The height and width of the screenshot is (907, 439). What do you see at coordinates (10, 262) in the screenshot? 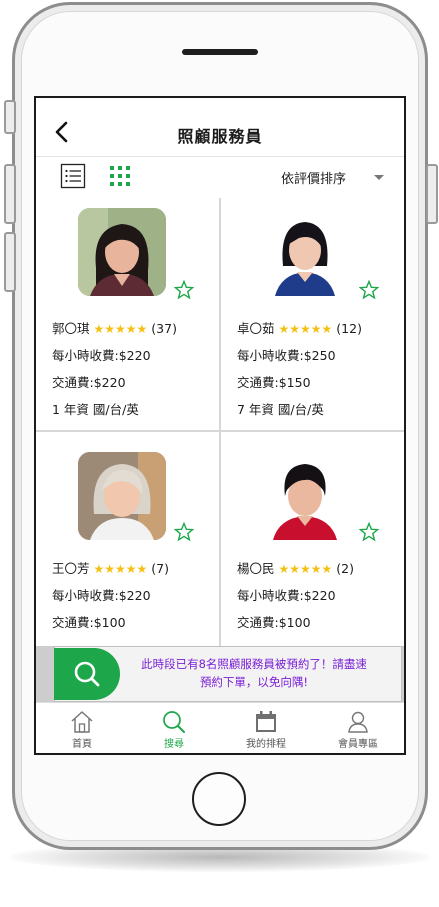
I see `volume-down-button` at bounding box center [10, 262].